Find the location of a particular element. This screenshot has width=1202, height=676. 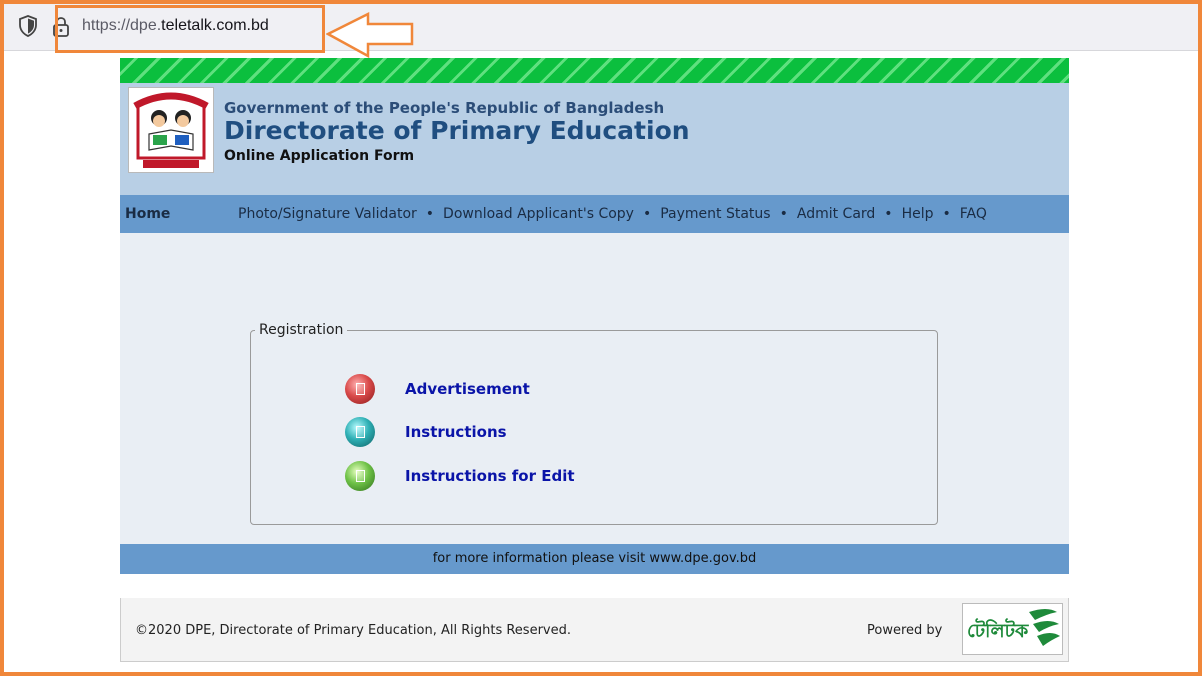

nav-payment-status: Payment Status is located at coordinates (715, 214).